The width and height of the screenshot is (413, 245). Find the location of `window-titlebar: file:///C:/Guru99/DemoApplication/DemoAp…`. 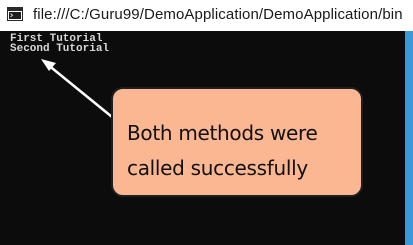

window-titlebar: file:///C:/Guru99/DemoApplication/DemoAp… is located at coordinates (206, 15).